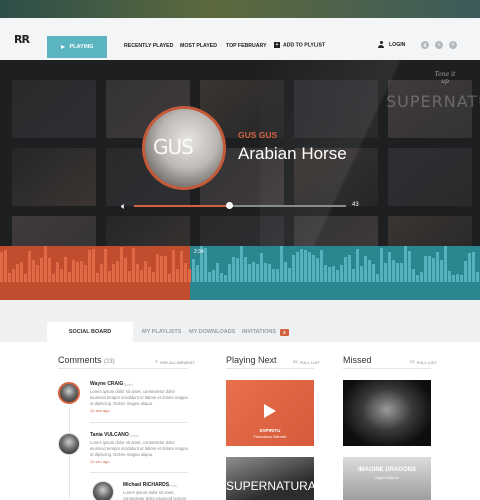 The width and height of the screenshot is (480, 500). I want to click on playing-next-card: ESPIRITU Francesco Allende, so click(270, 413).